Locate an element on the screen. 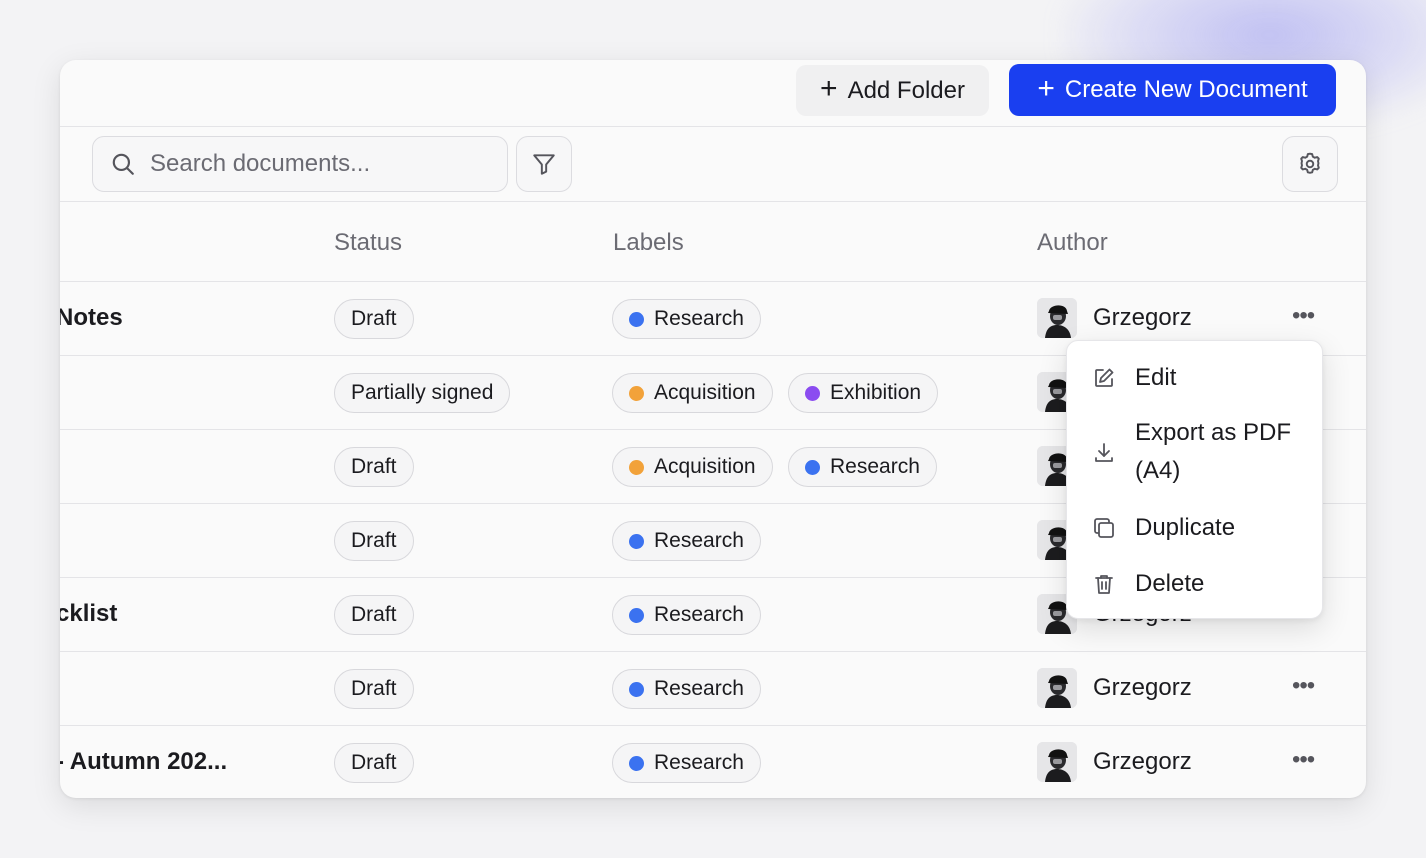  menu-item-delete: Delete is located at coordinates (1194, 585).